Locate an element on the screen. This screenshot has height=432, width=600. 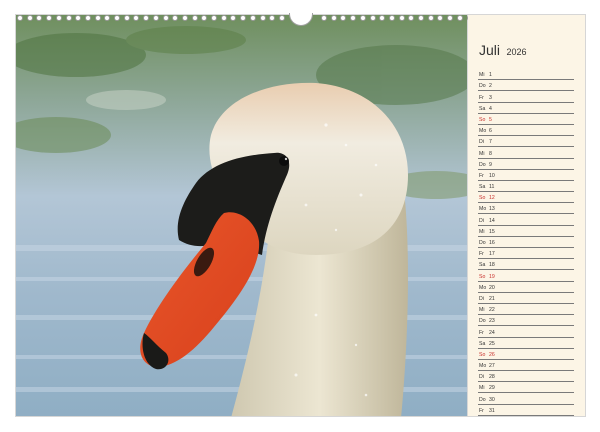
day-number: 29 is located at coordinates (492, 388).